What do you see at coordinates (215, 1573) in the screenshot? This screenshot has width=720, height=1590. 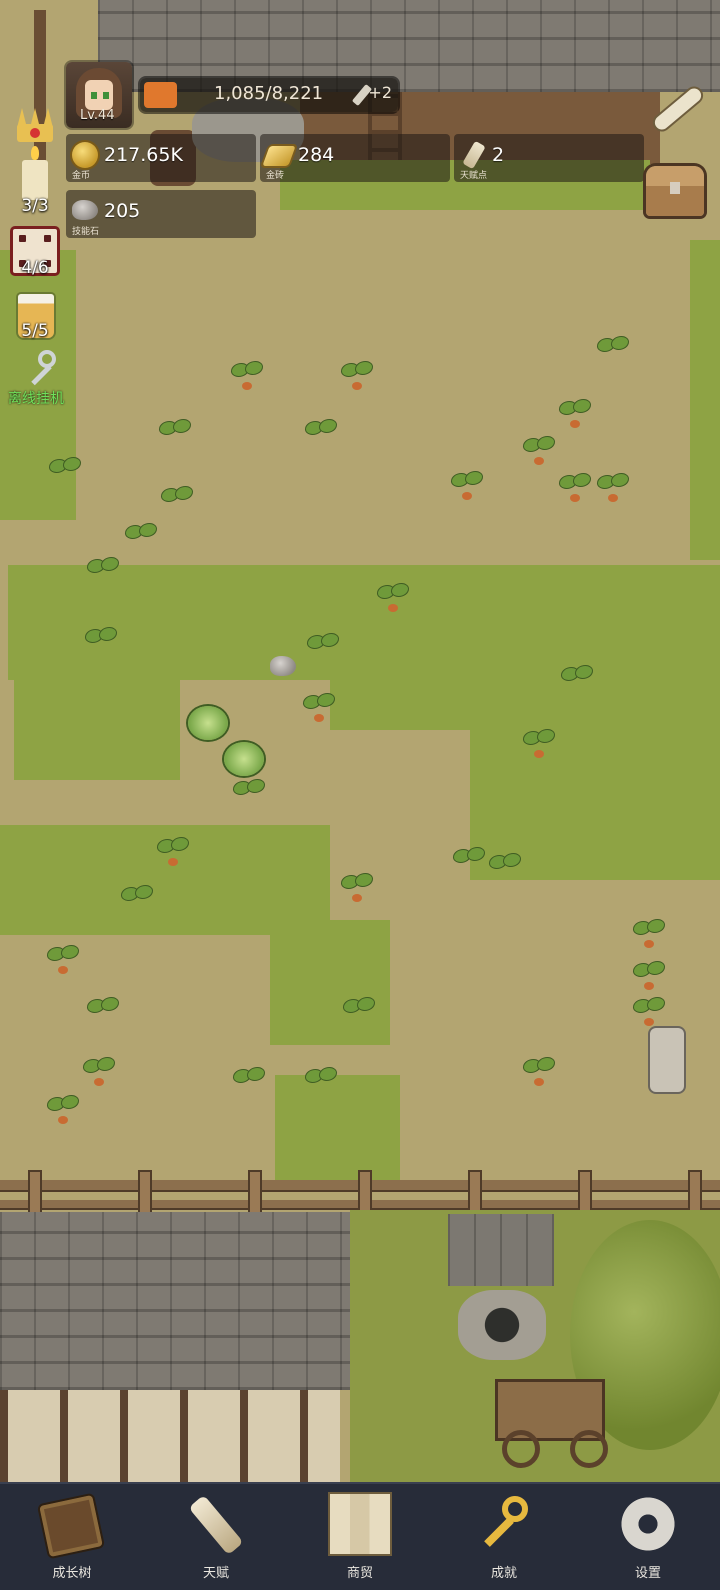 I see `nav-label: 天赋` at bounding box center [215, 1573].